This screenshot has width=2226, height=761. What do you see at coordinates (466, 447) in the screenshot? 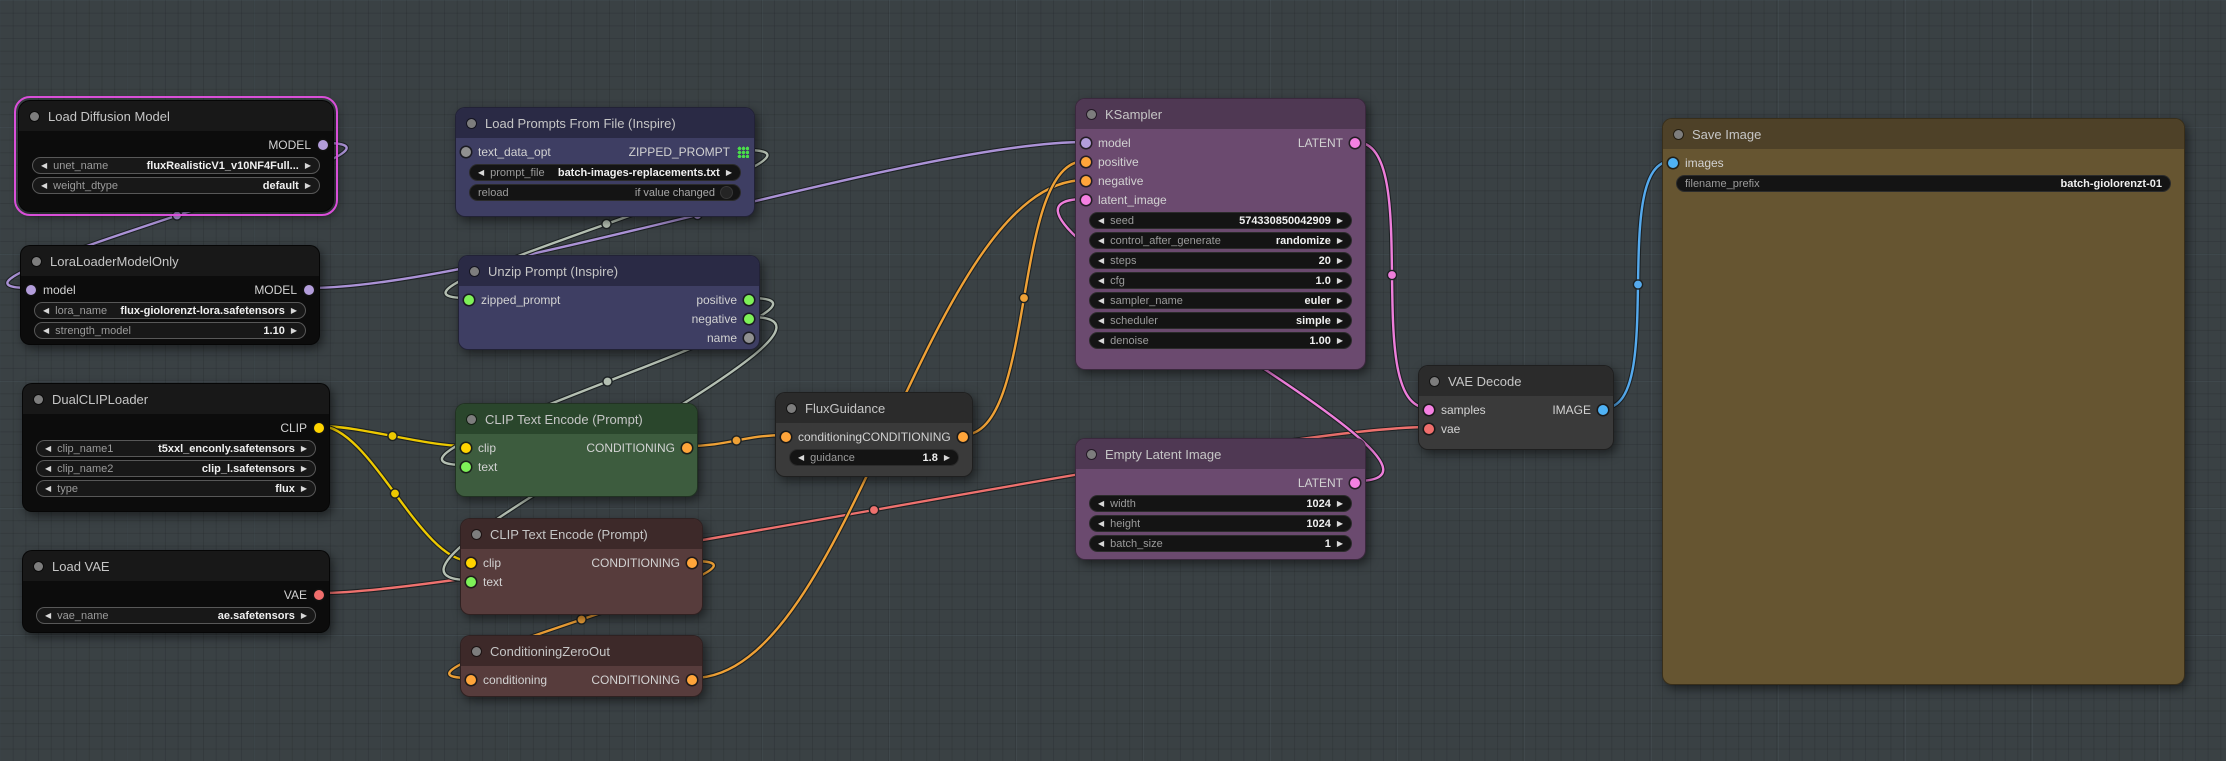
I see `clip-input-dot` at bounding box center [466, 447].